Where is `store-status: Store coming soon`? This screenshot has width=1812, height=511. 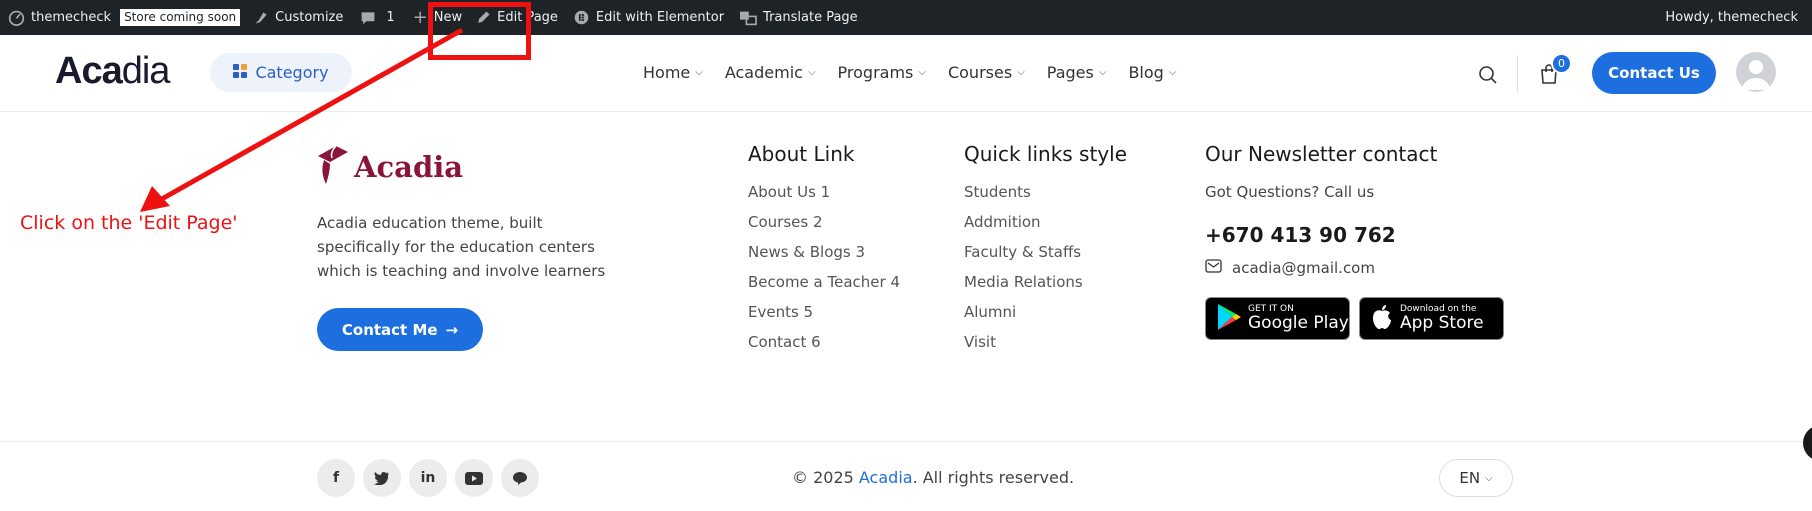 store-status: Store coming soon is located at coordinates (180, 17).